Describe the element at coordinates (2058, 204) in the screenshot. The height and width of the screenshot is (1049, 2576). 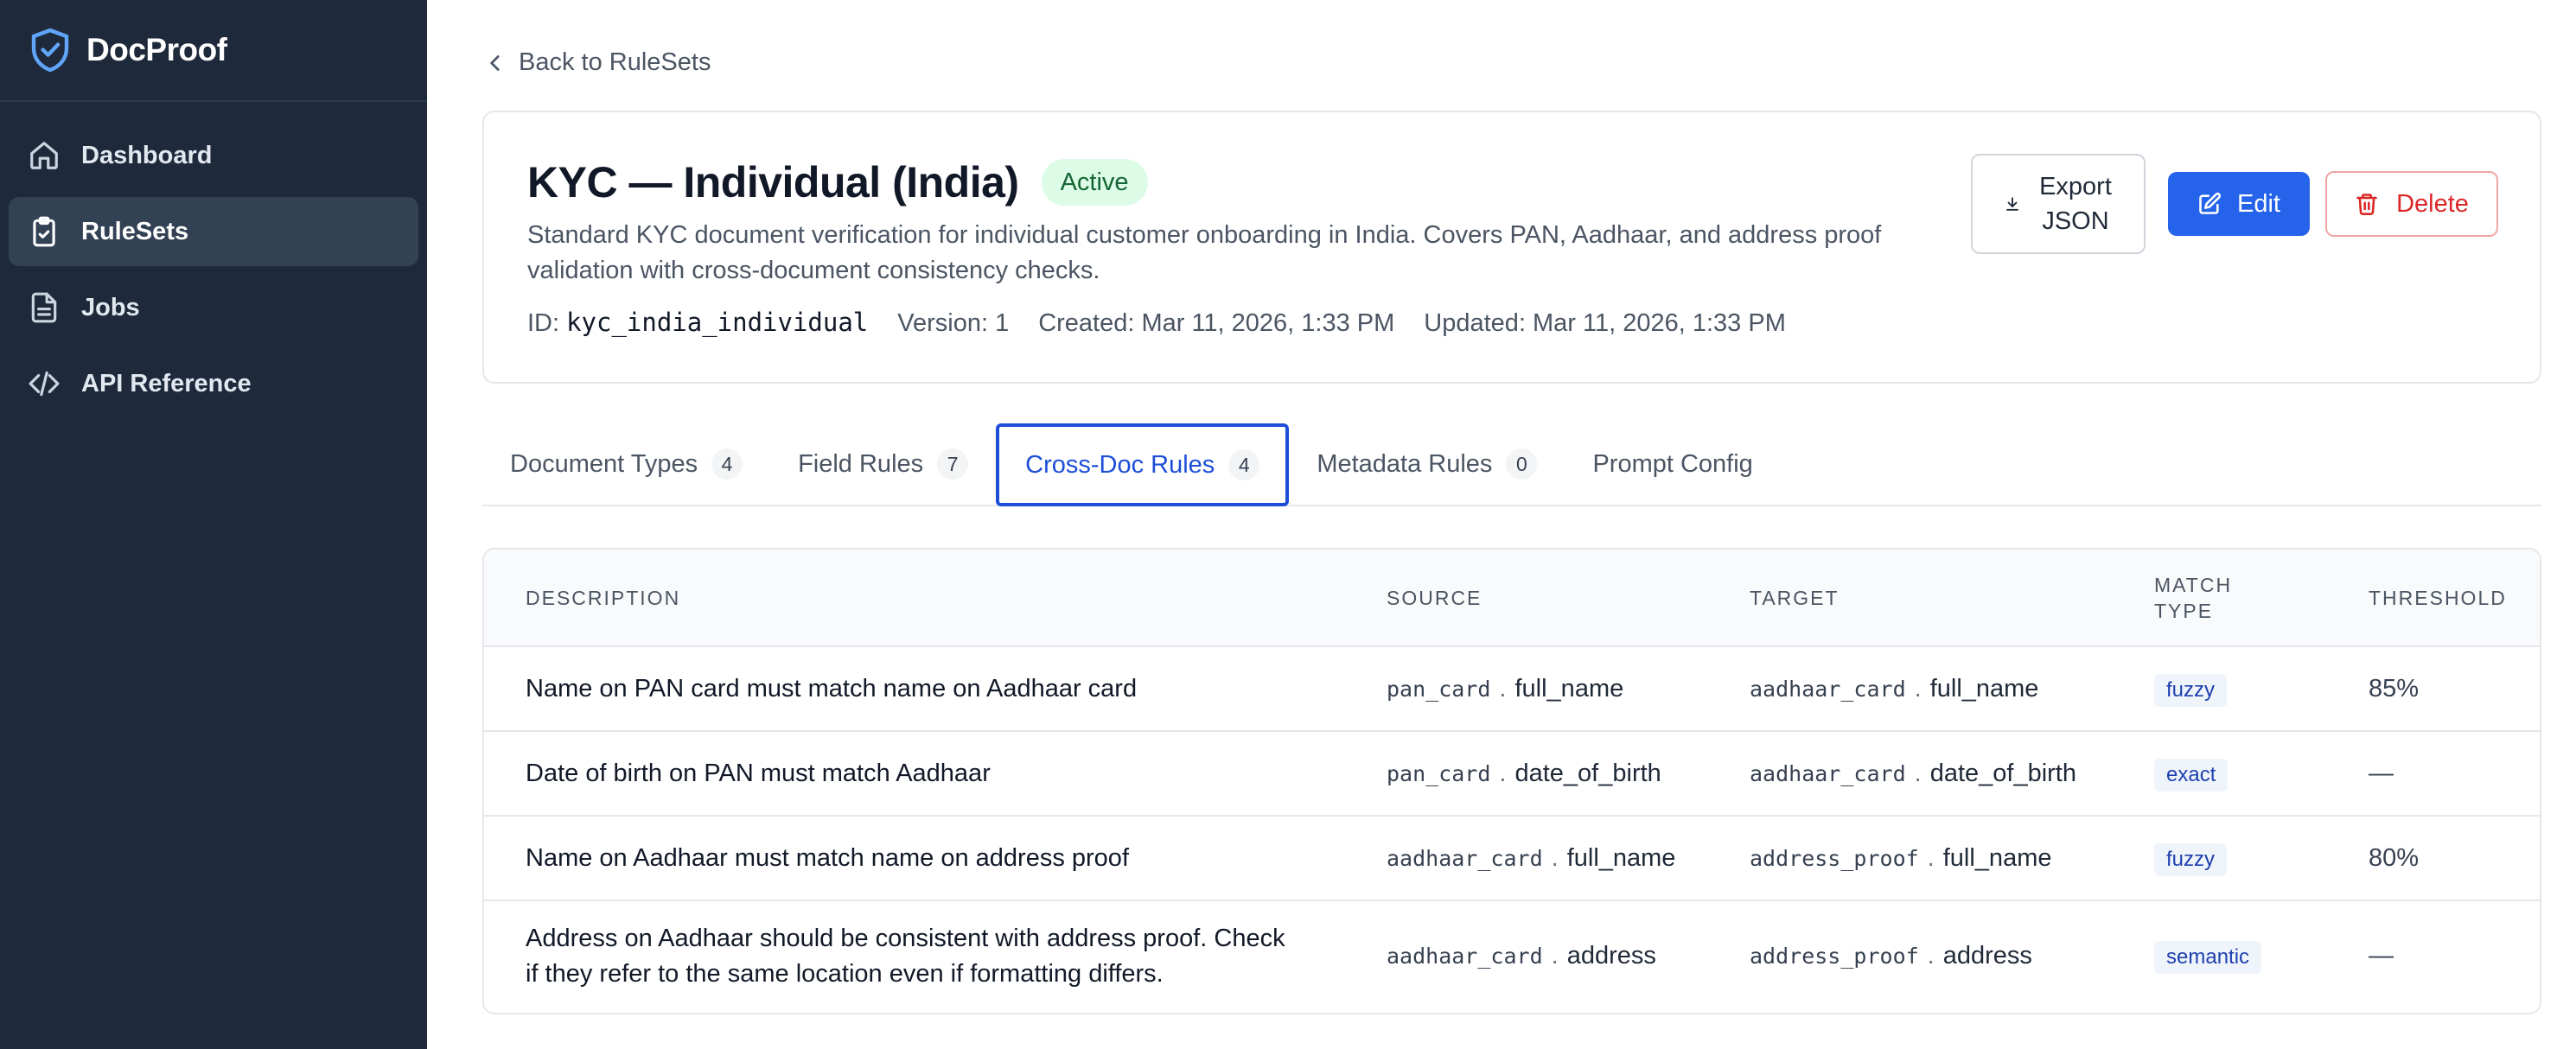
I see `export-json-button: Export JSON` at that location.